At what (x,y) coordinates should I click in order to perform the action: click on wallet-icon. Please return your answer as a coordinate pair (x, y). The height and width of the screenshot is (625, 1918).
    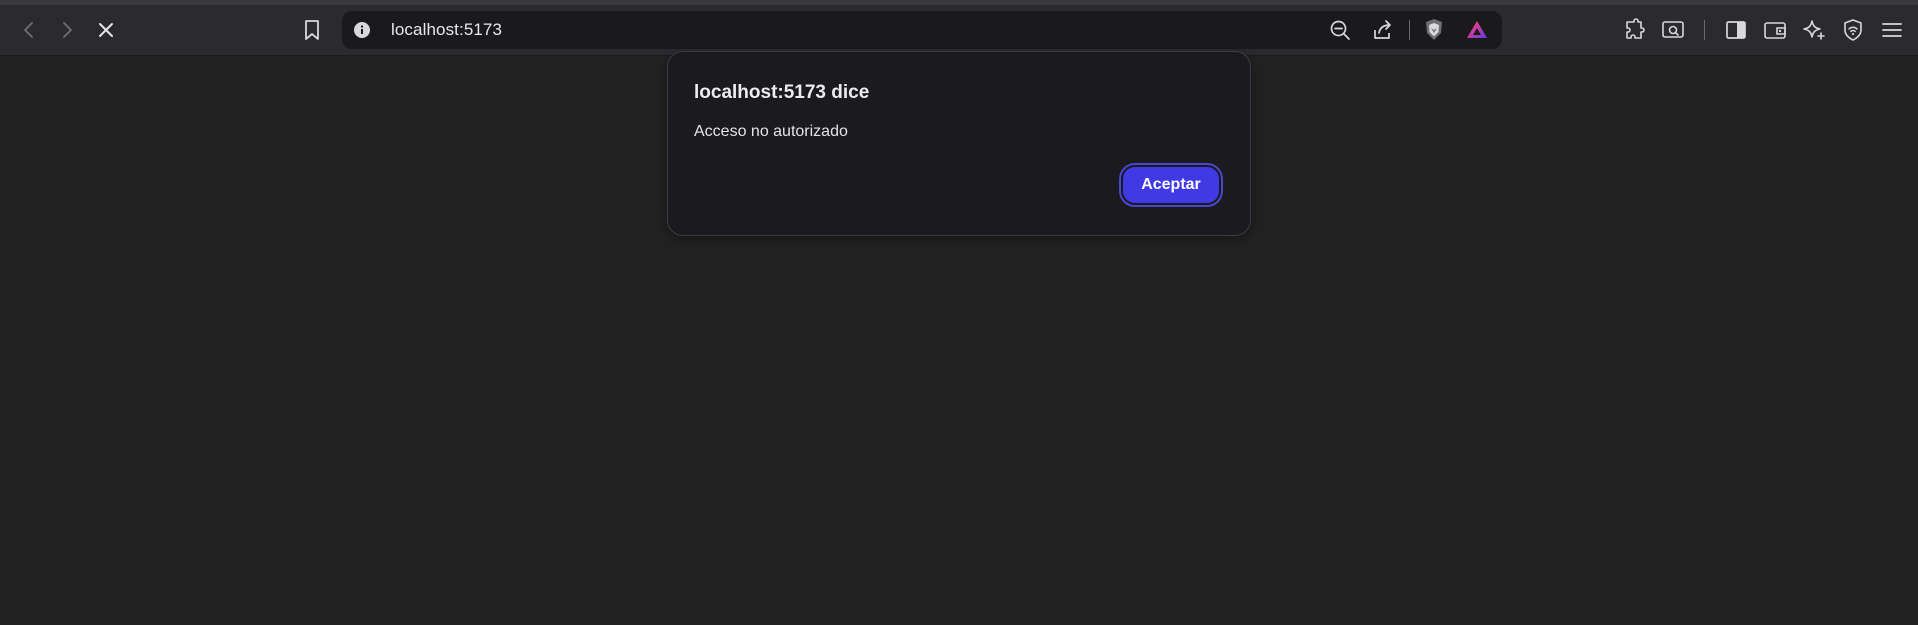
    Looking at the image, I should click on (1775, 30).